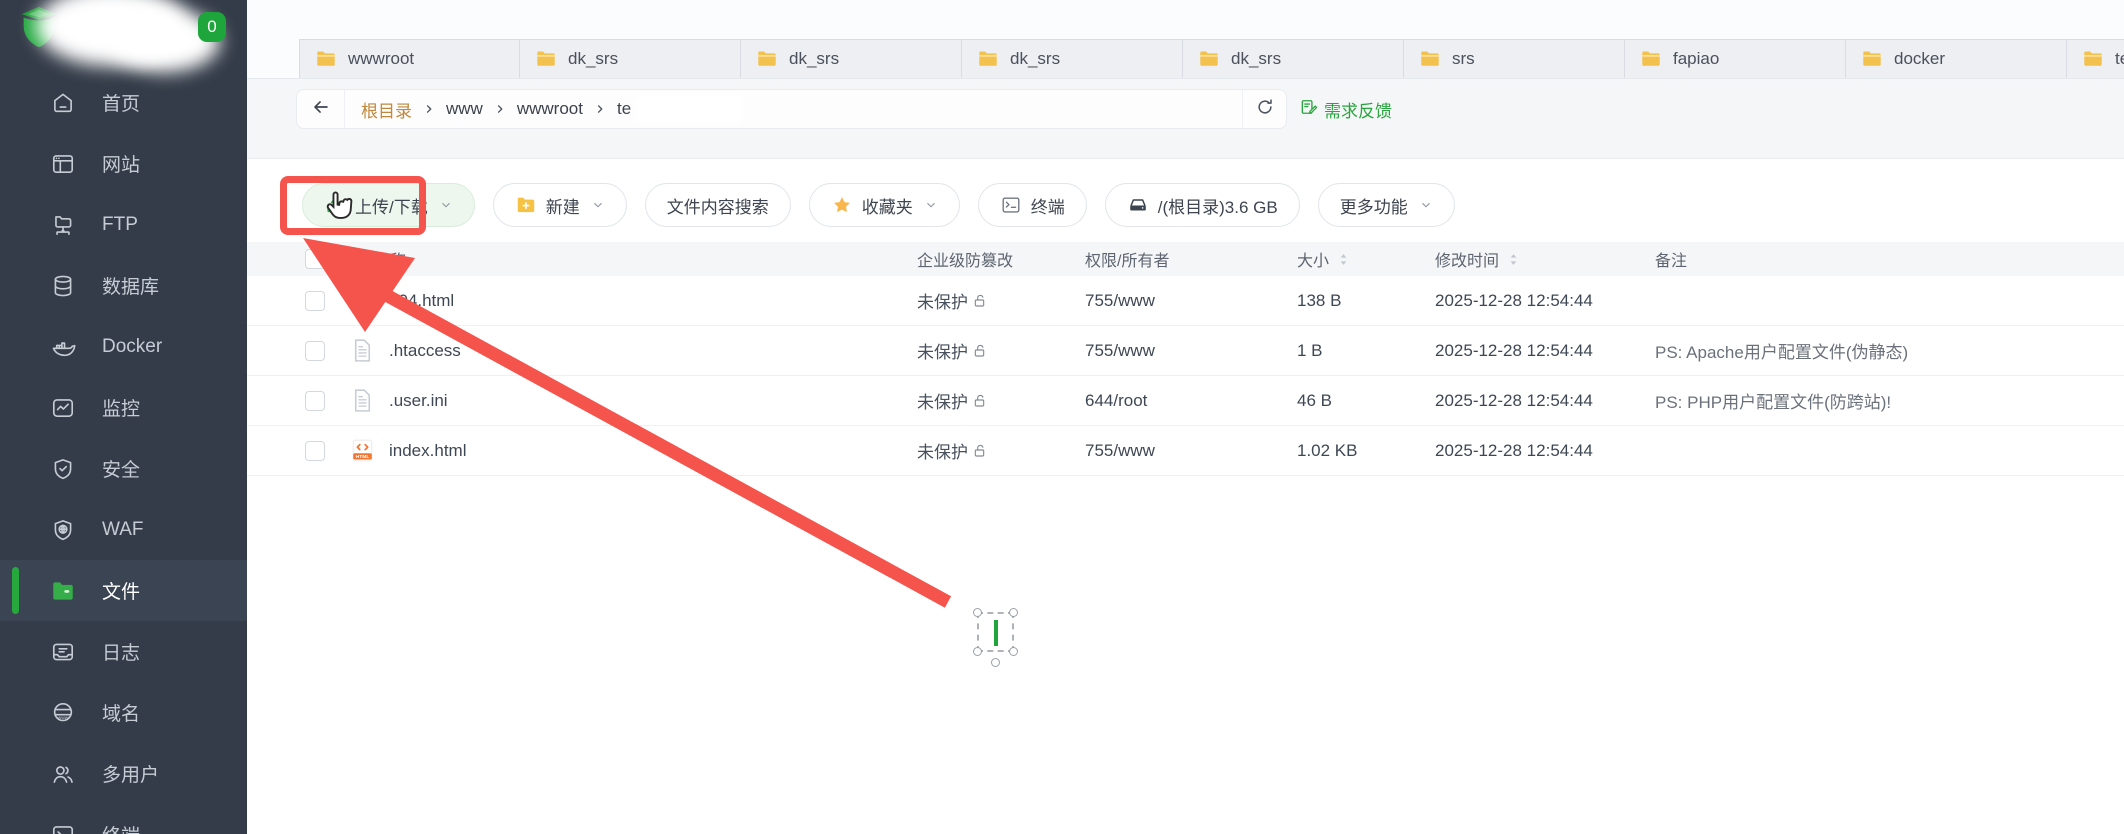  What do you see at coordinates (1735, 58) in the screenshot?
I see `folder-tab: fapiao` at bounding box center [1735, 58].